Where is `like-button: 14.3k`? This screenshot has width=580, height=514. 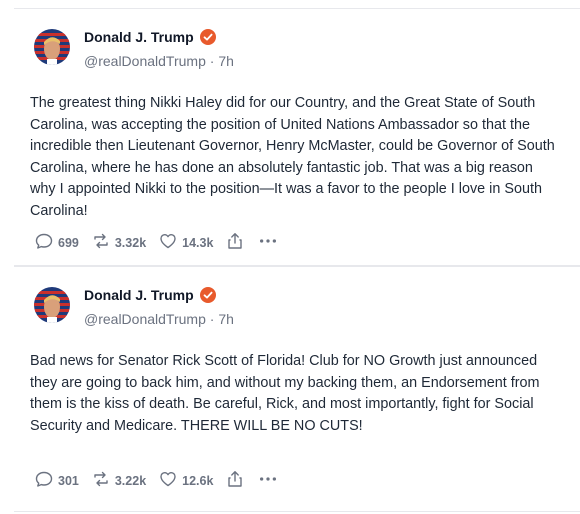 like-button: 14.3k is located at coordinates (185, 242).